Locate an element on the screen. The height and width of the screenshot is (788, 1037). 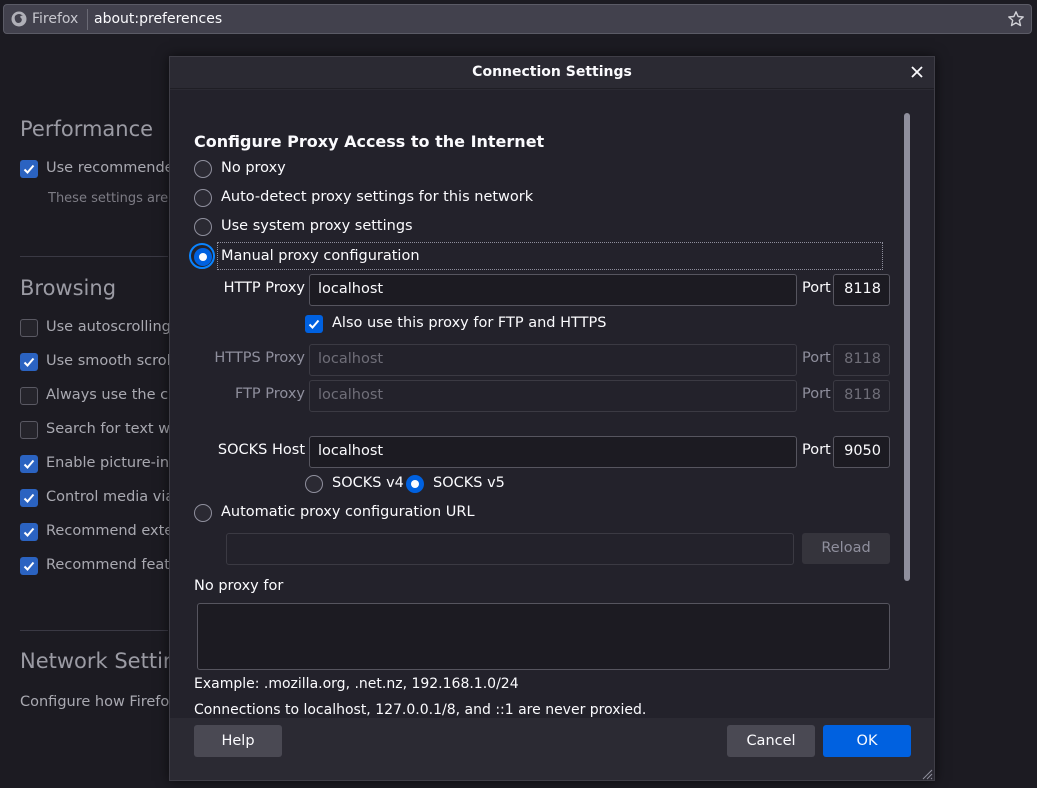
resize-grip-icon is located at coordinates (926, 773).